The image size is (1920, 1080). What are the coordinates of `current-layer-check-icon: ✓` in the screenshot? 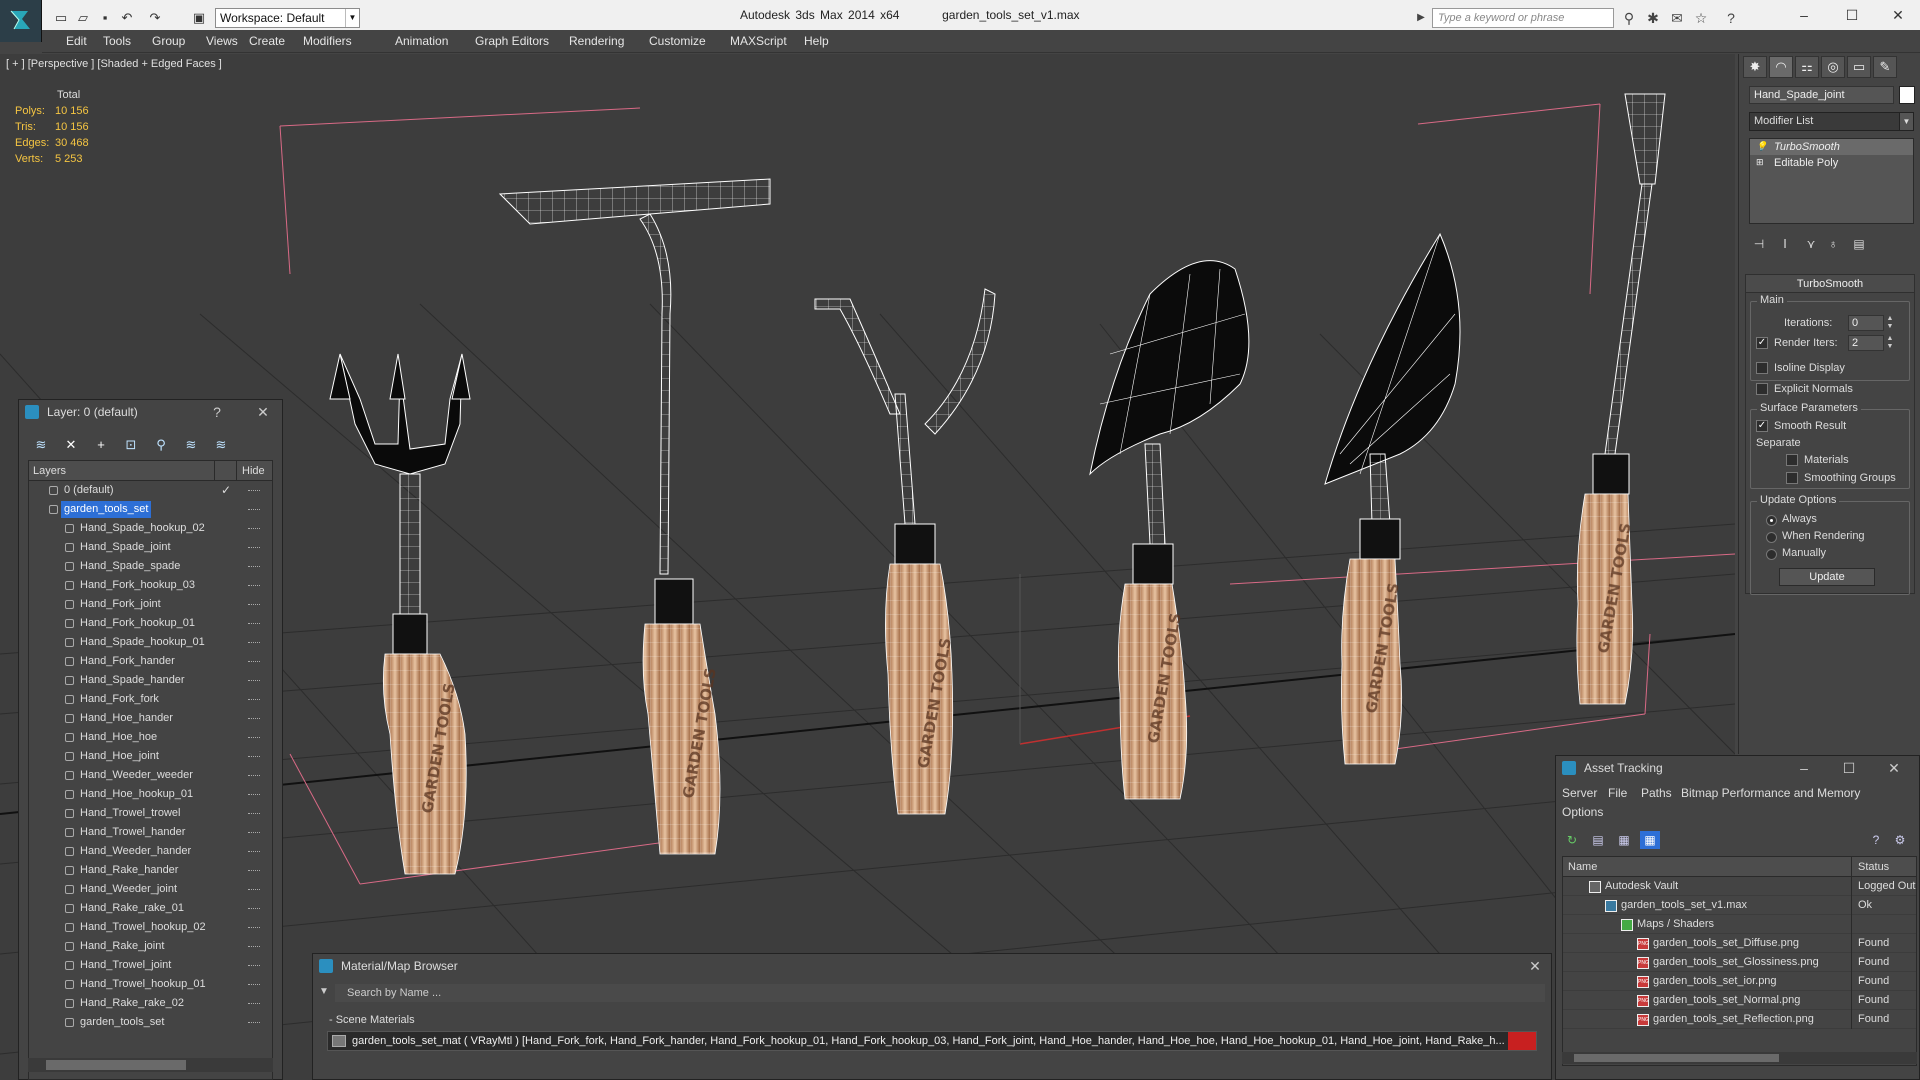 It's located at (226, 490).